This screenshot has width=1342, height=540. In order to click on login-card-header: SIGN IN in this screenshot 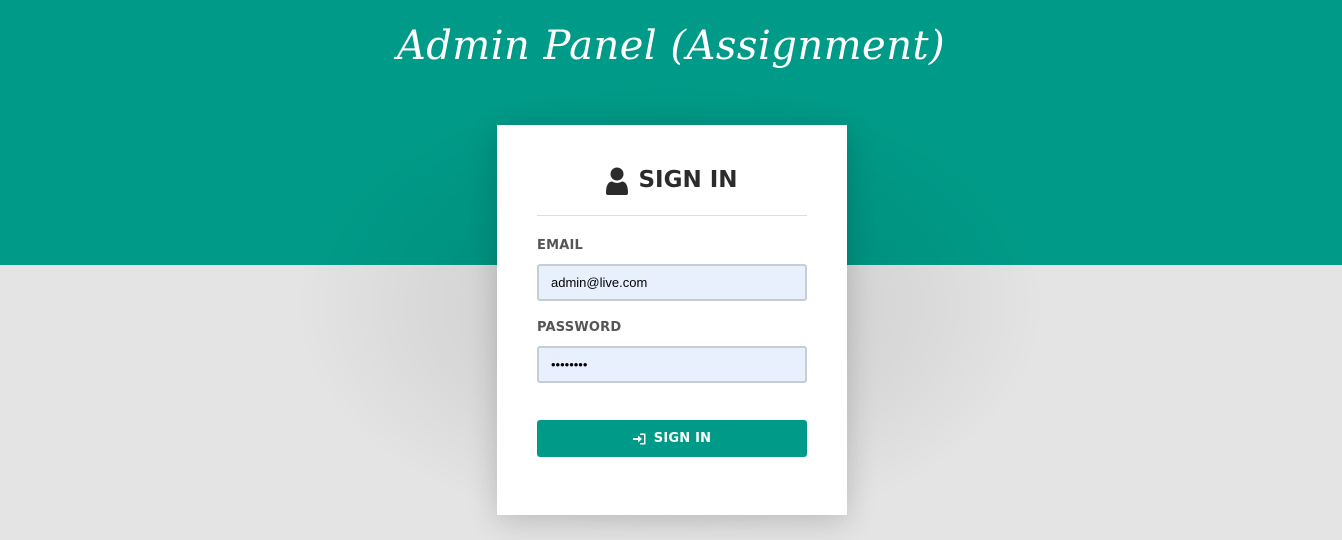, I will do `click(672, 189)`.